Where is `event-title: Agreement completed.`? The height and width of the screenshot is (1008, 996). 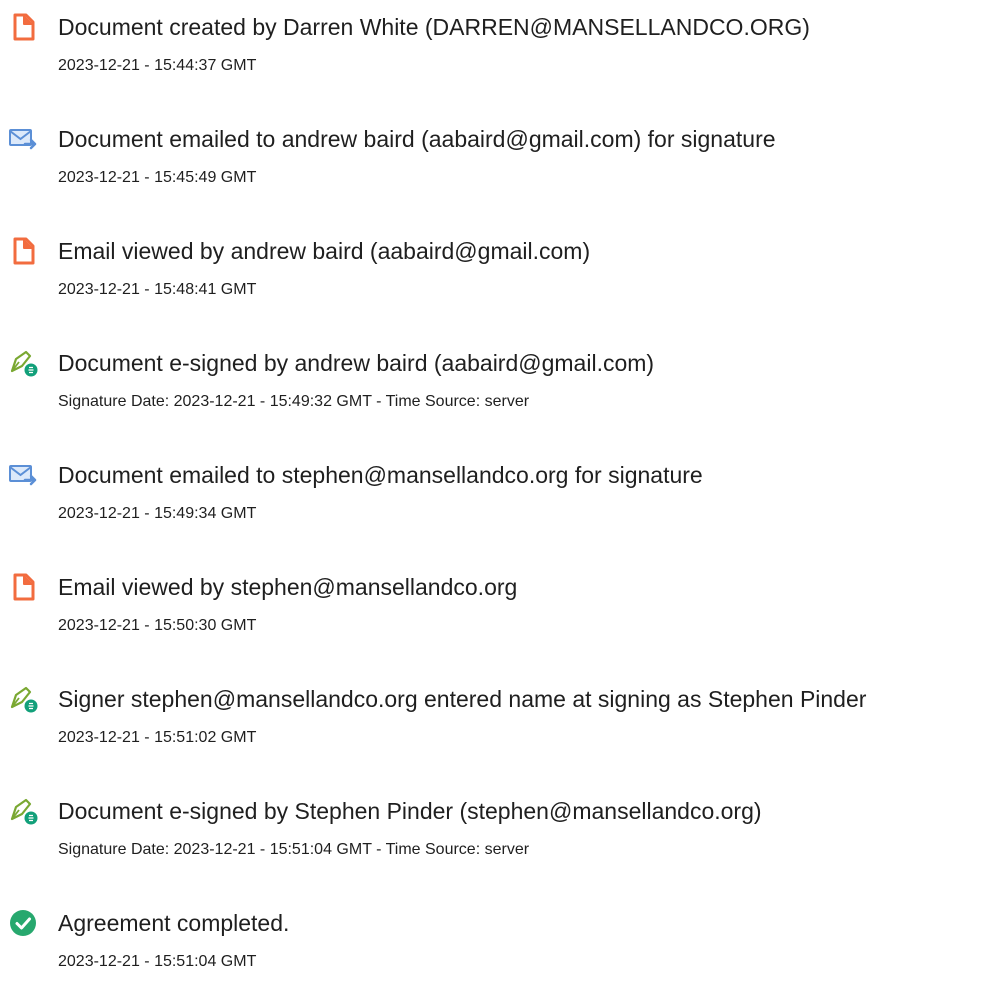 event-title: Agreement completed. is located at coordinates (174, 923).